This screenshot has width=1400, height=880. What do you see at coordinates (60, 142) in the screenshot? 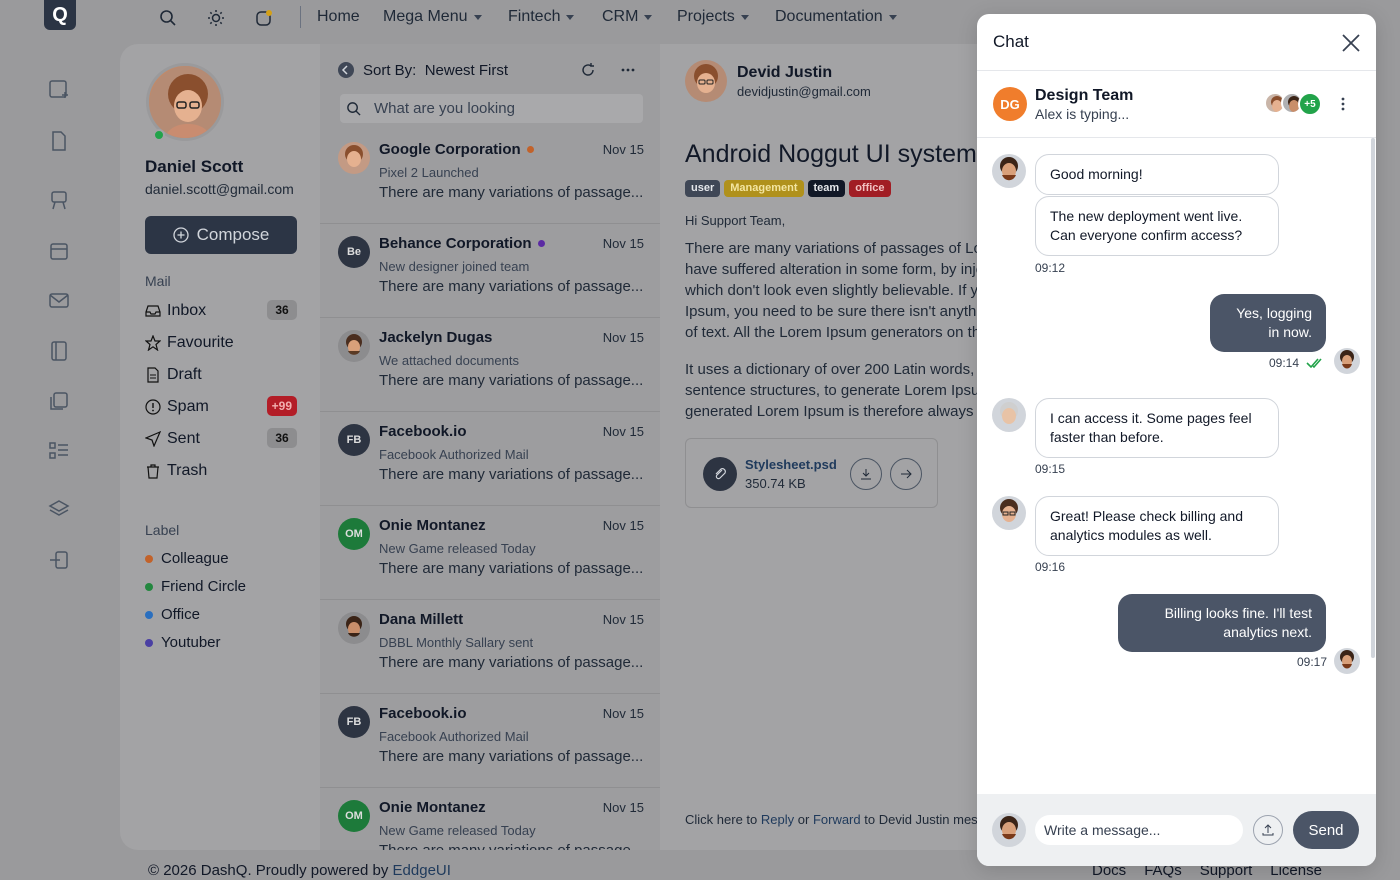
I see `document-icon` at bounding box center [60, 142].